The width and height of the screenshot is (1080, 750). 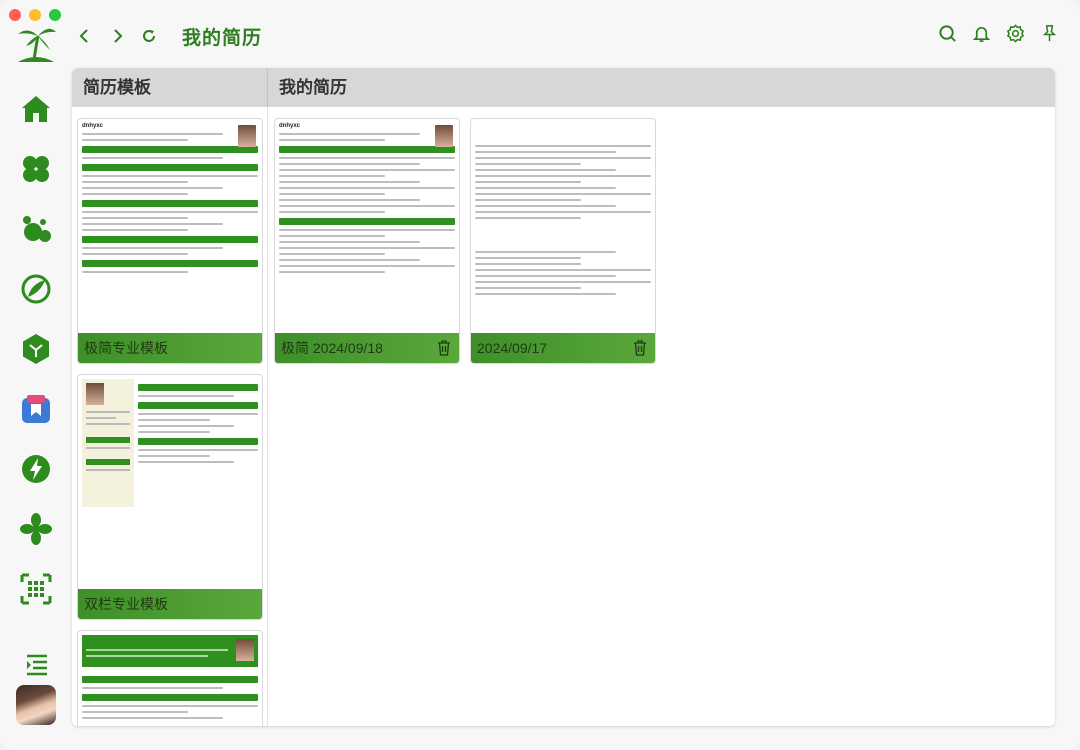 I want to click on search-icon, so click(x=947, y=33).